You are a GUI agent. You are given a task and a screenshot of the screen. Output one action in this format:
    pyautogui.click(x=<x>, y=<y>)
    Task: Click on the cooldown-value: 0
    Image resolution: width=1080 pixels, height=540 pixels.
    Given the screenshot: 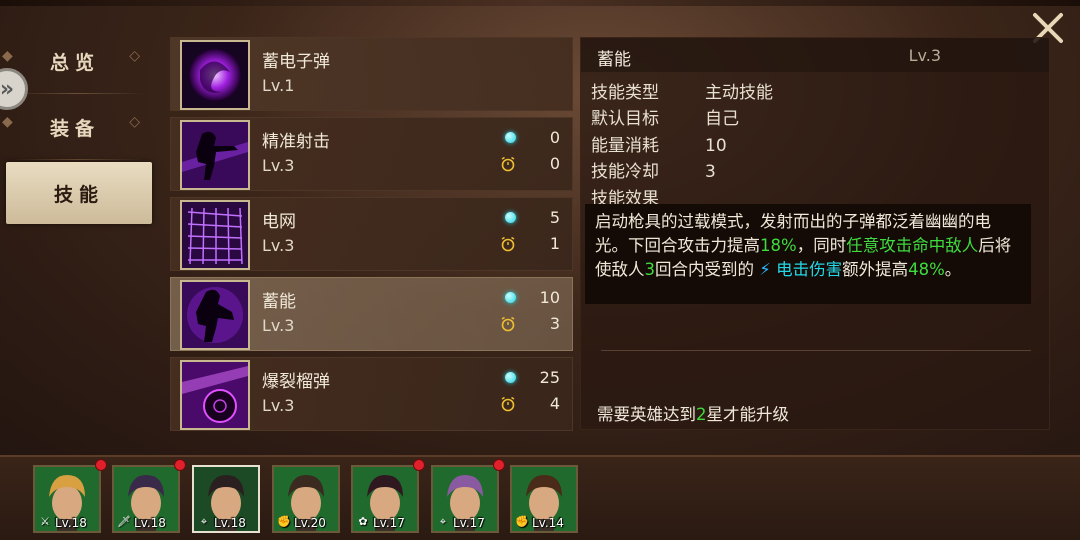 What is the action you would take?
    pyautogui.click(x=554, y=163)
    